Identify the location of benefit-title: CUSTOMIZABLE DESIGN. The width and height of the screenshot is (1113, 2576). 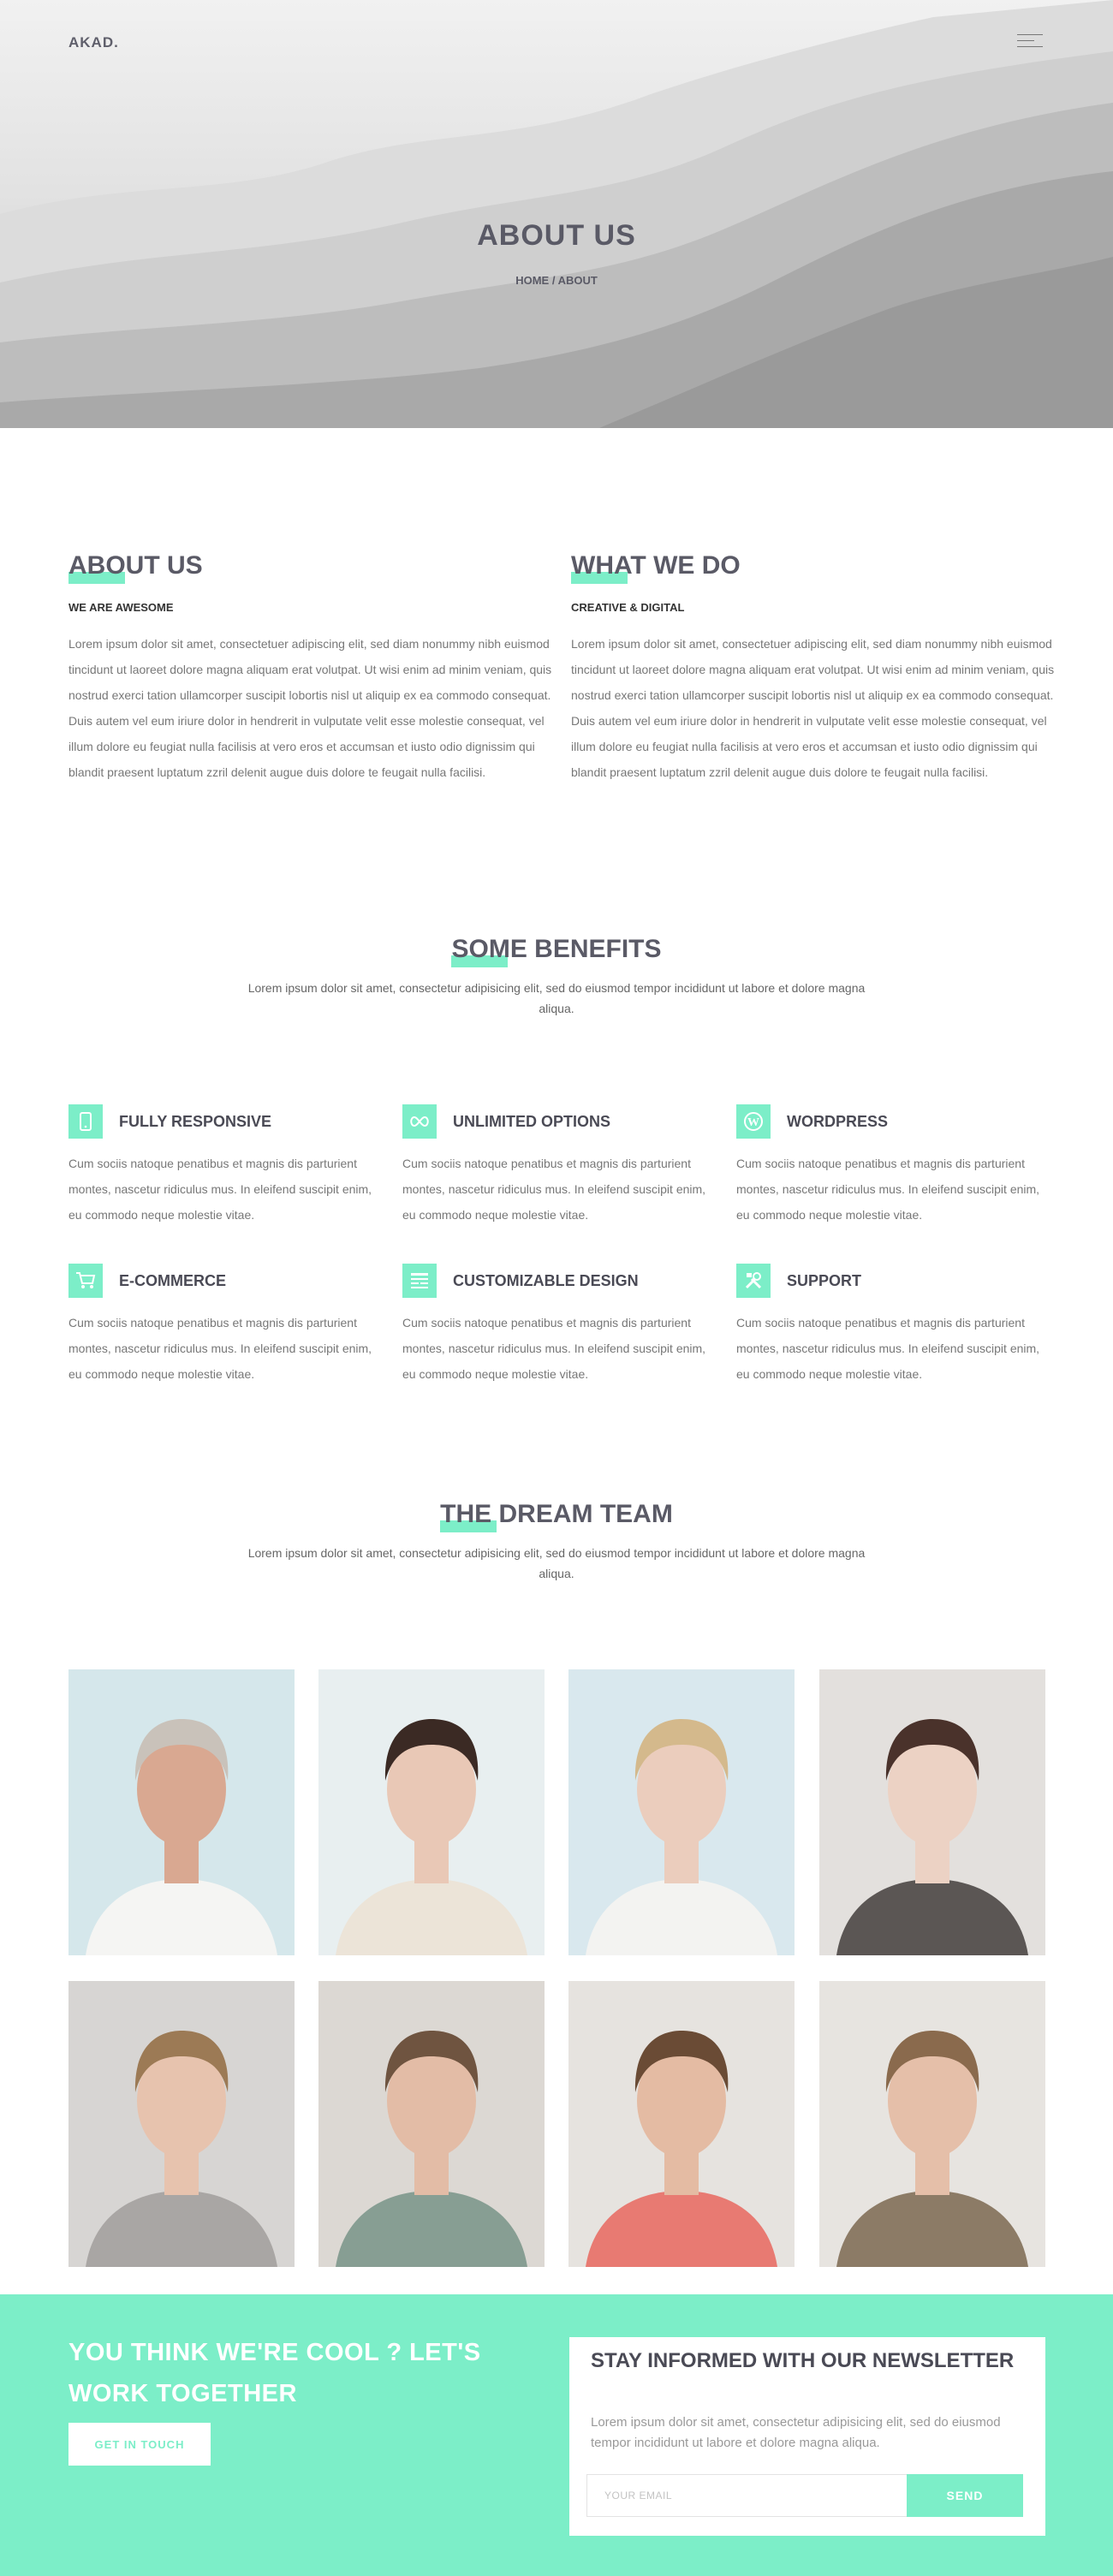
(546, 1280).